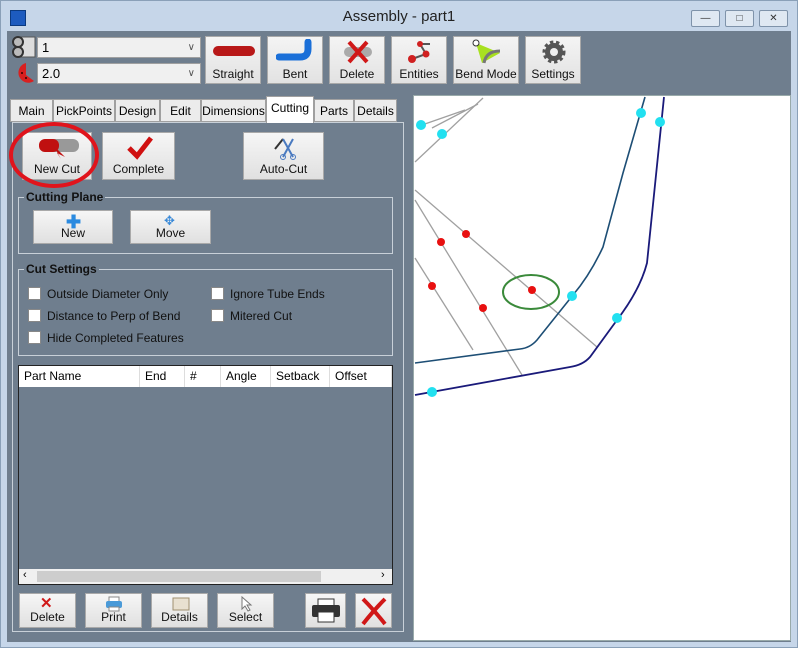  I want to click on print-large-button, so click(325, 610).